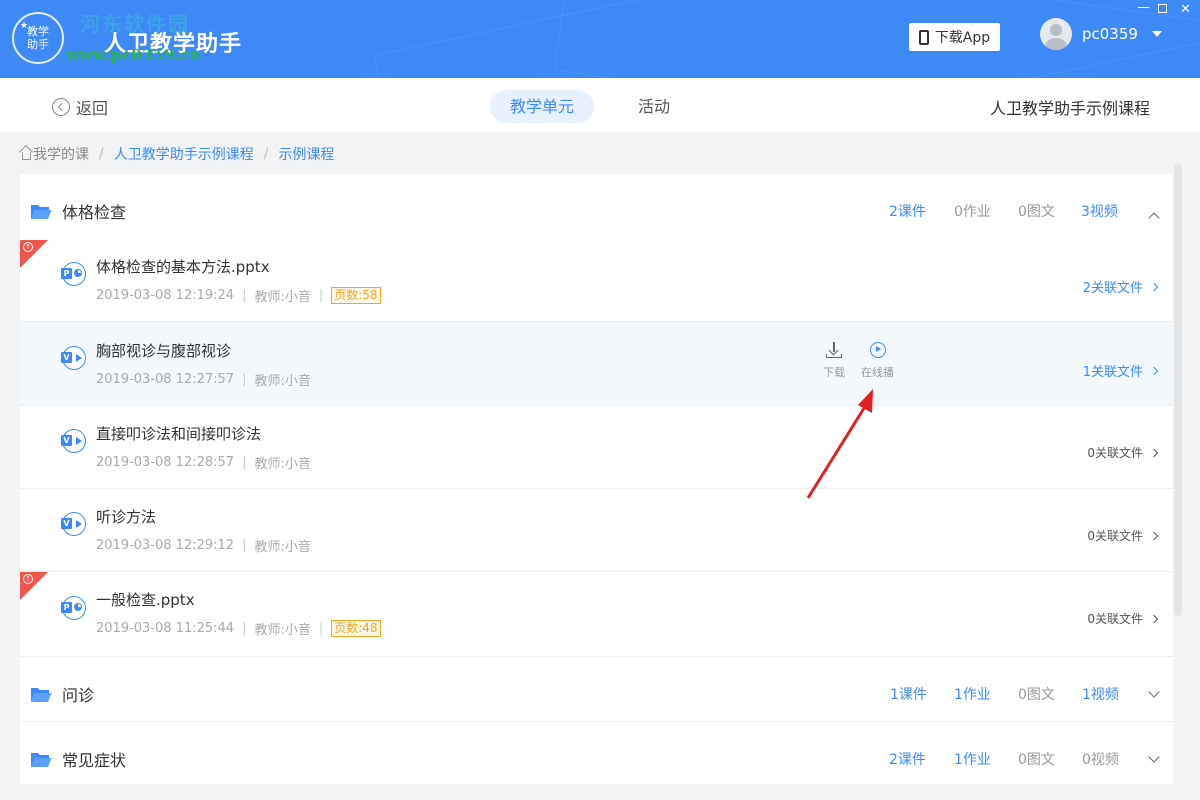 This screenshot has height=800, width=1200. What do you see at coordinates (1178, 390) in the screenshot?
I see `scrollbar` at bounding box center [1178, 390].